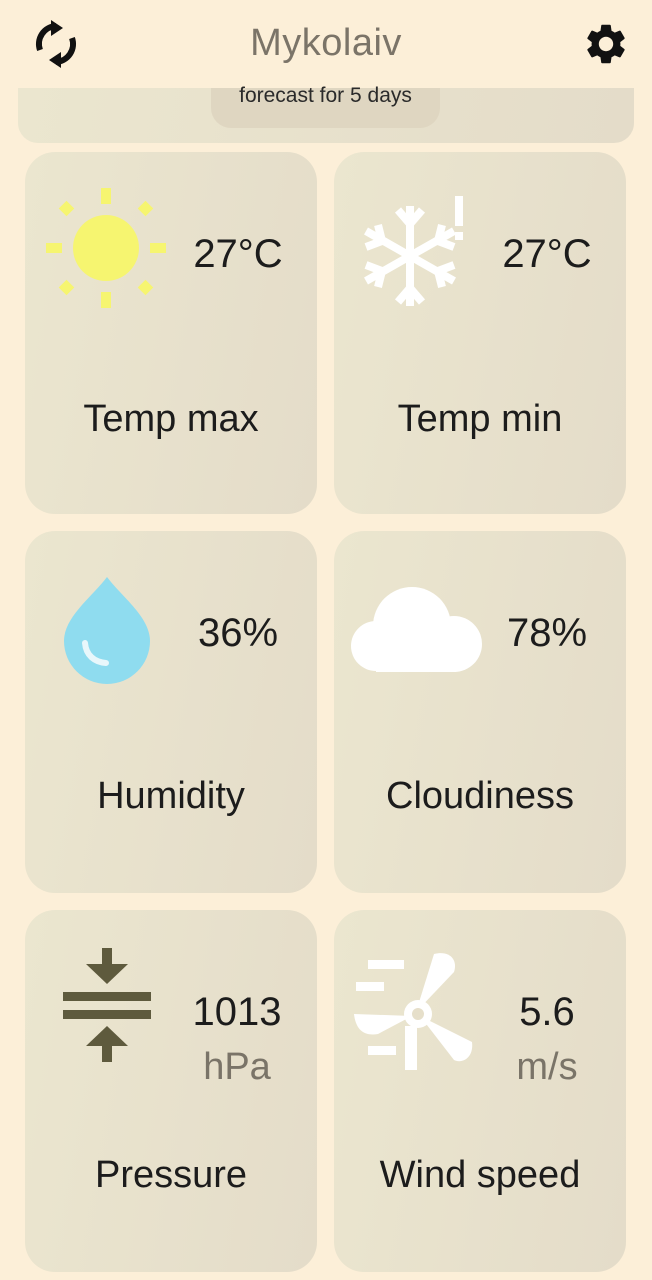 The height and width of the screenshot is (1280, 652). What do you see at coordinates (171, 419) in the screenshot?
I see `temp-max-label: Temp max` at bounding box center [171, 419].